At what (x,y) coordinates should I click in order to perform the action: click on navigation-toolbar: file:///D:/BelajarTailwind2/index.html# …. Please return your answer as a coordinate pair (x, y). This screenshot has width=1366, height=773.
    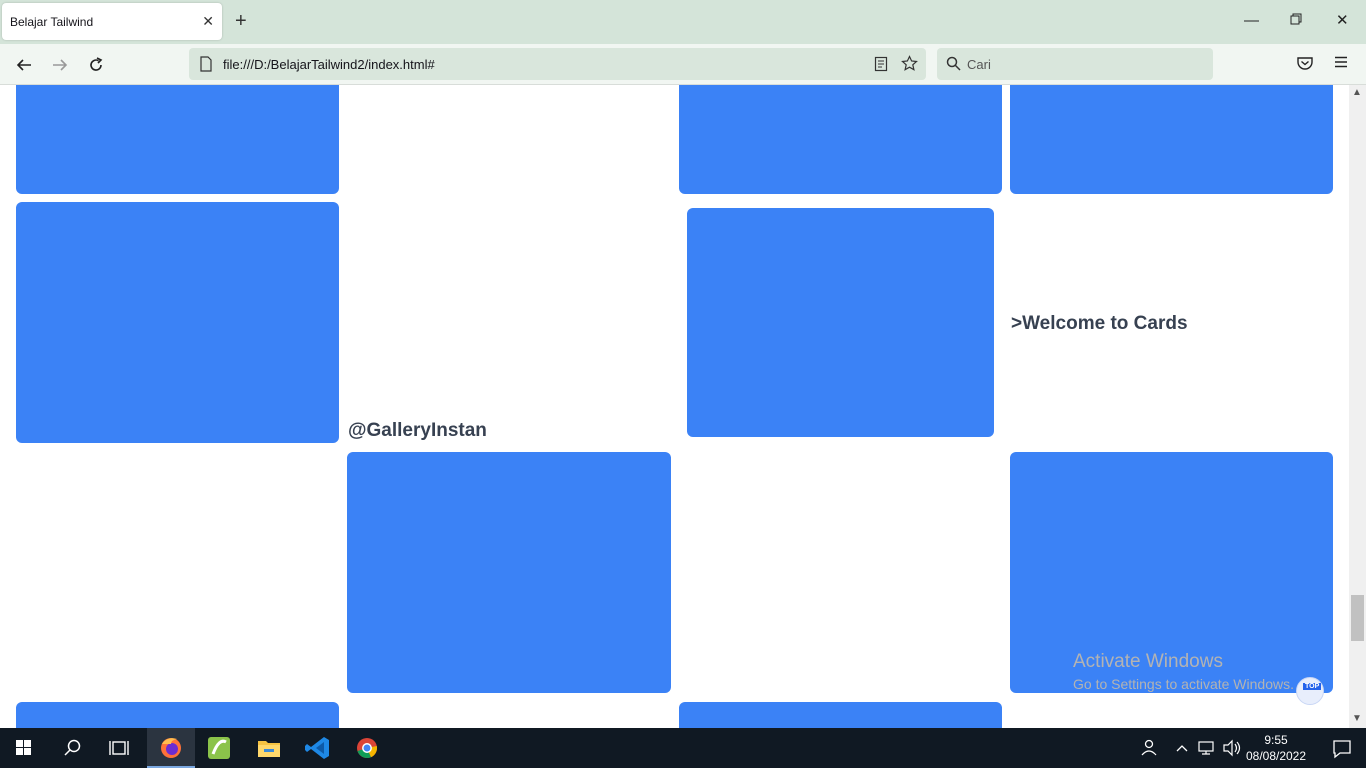
    Looking at the image, I should click on (683, 64).